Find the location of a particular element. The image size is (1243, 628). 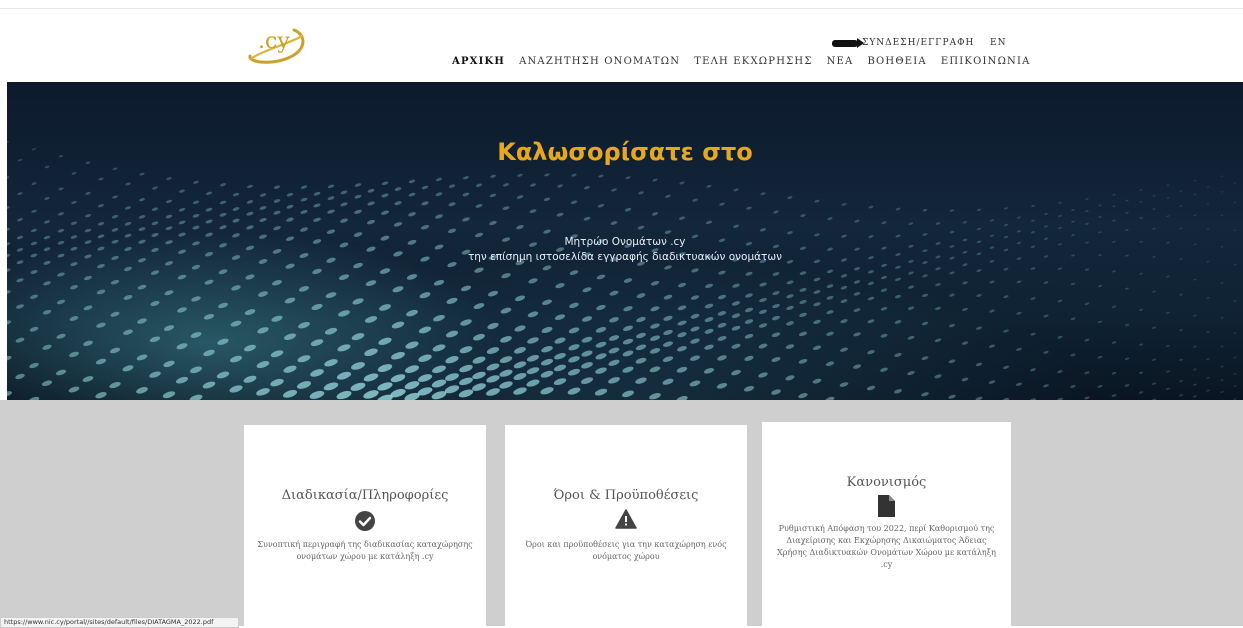

hero-subtitle-line1: Μητρώο Ονομάτων .cy is located at coordinates (625, 242).